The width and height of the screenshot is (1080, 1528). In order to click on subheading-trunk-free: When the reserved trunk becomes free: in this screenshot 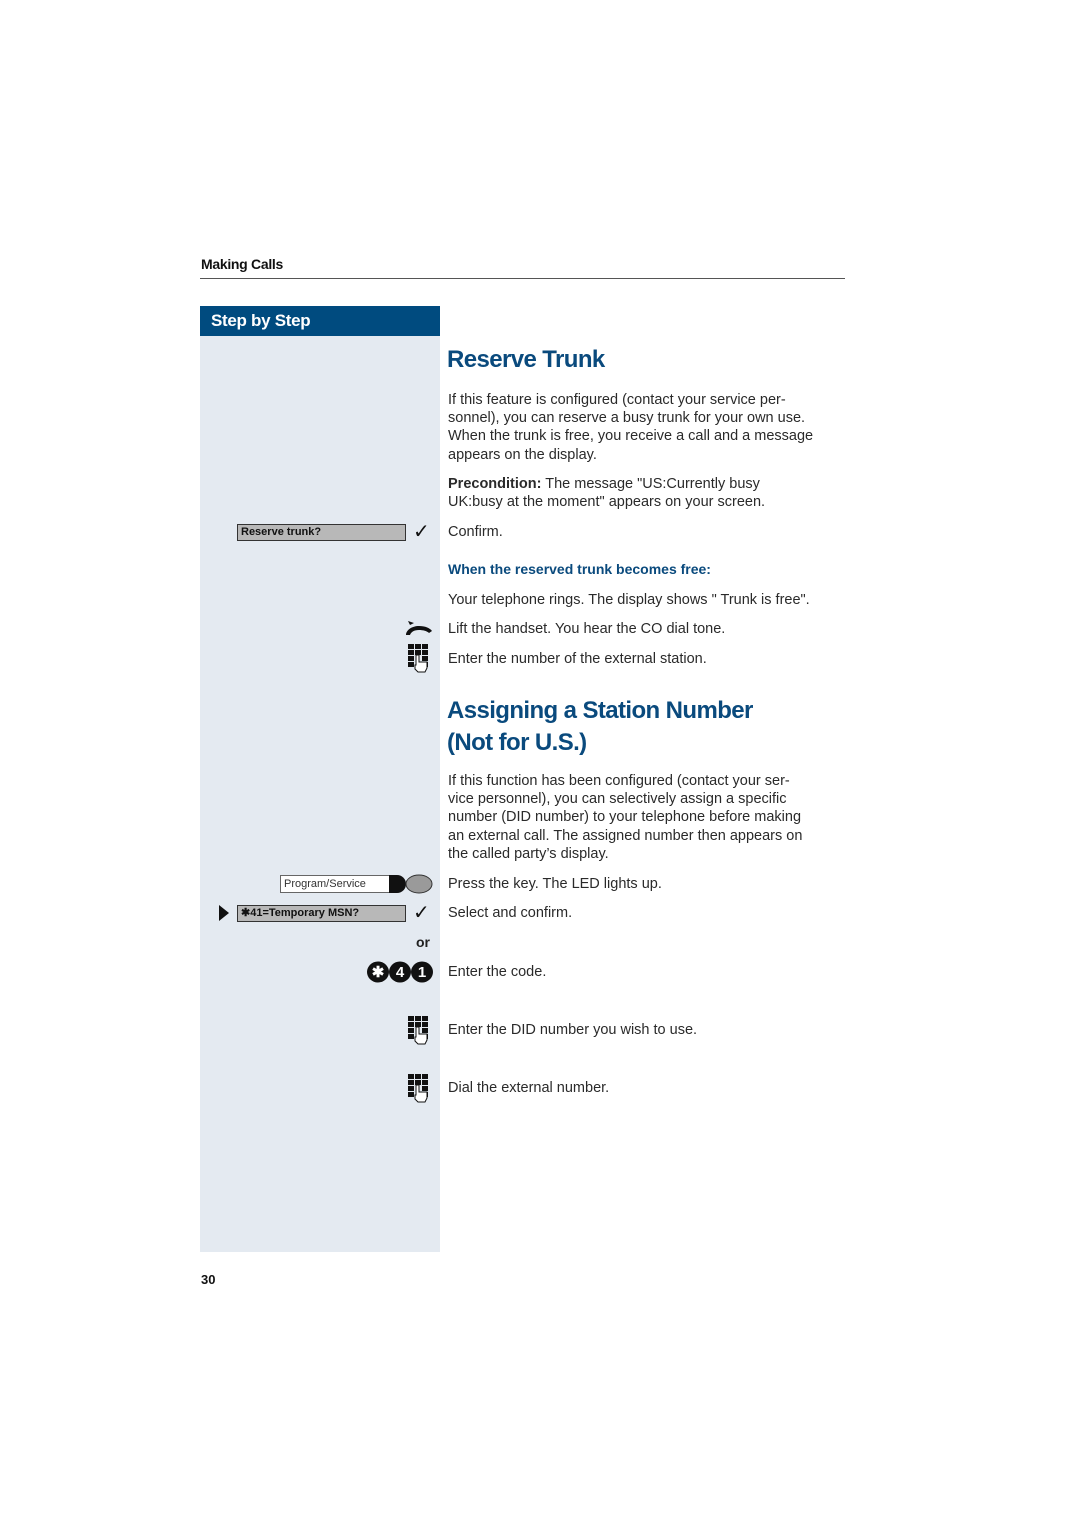, I will do `click(579, 569)`.